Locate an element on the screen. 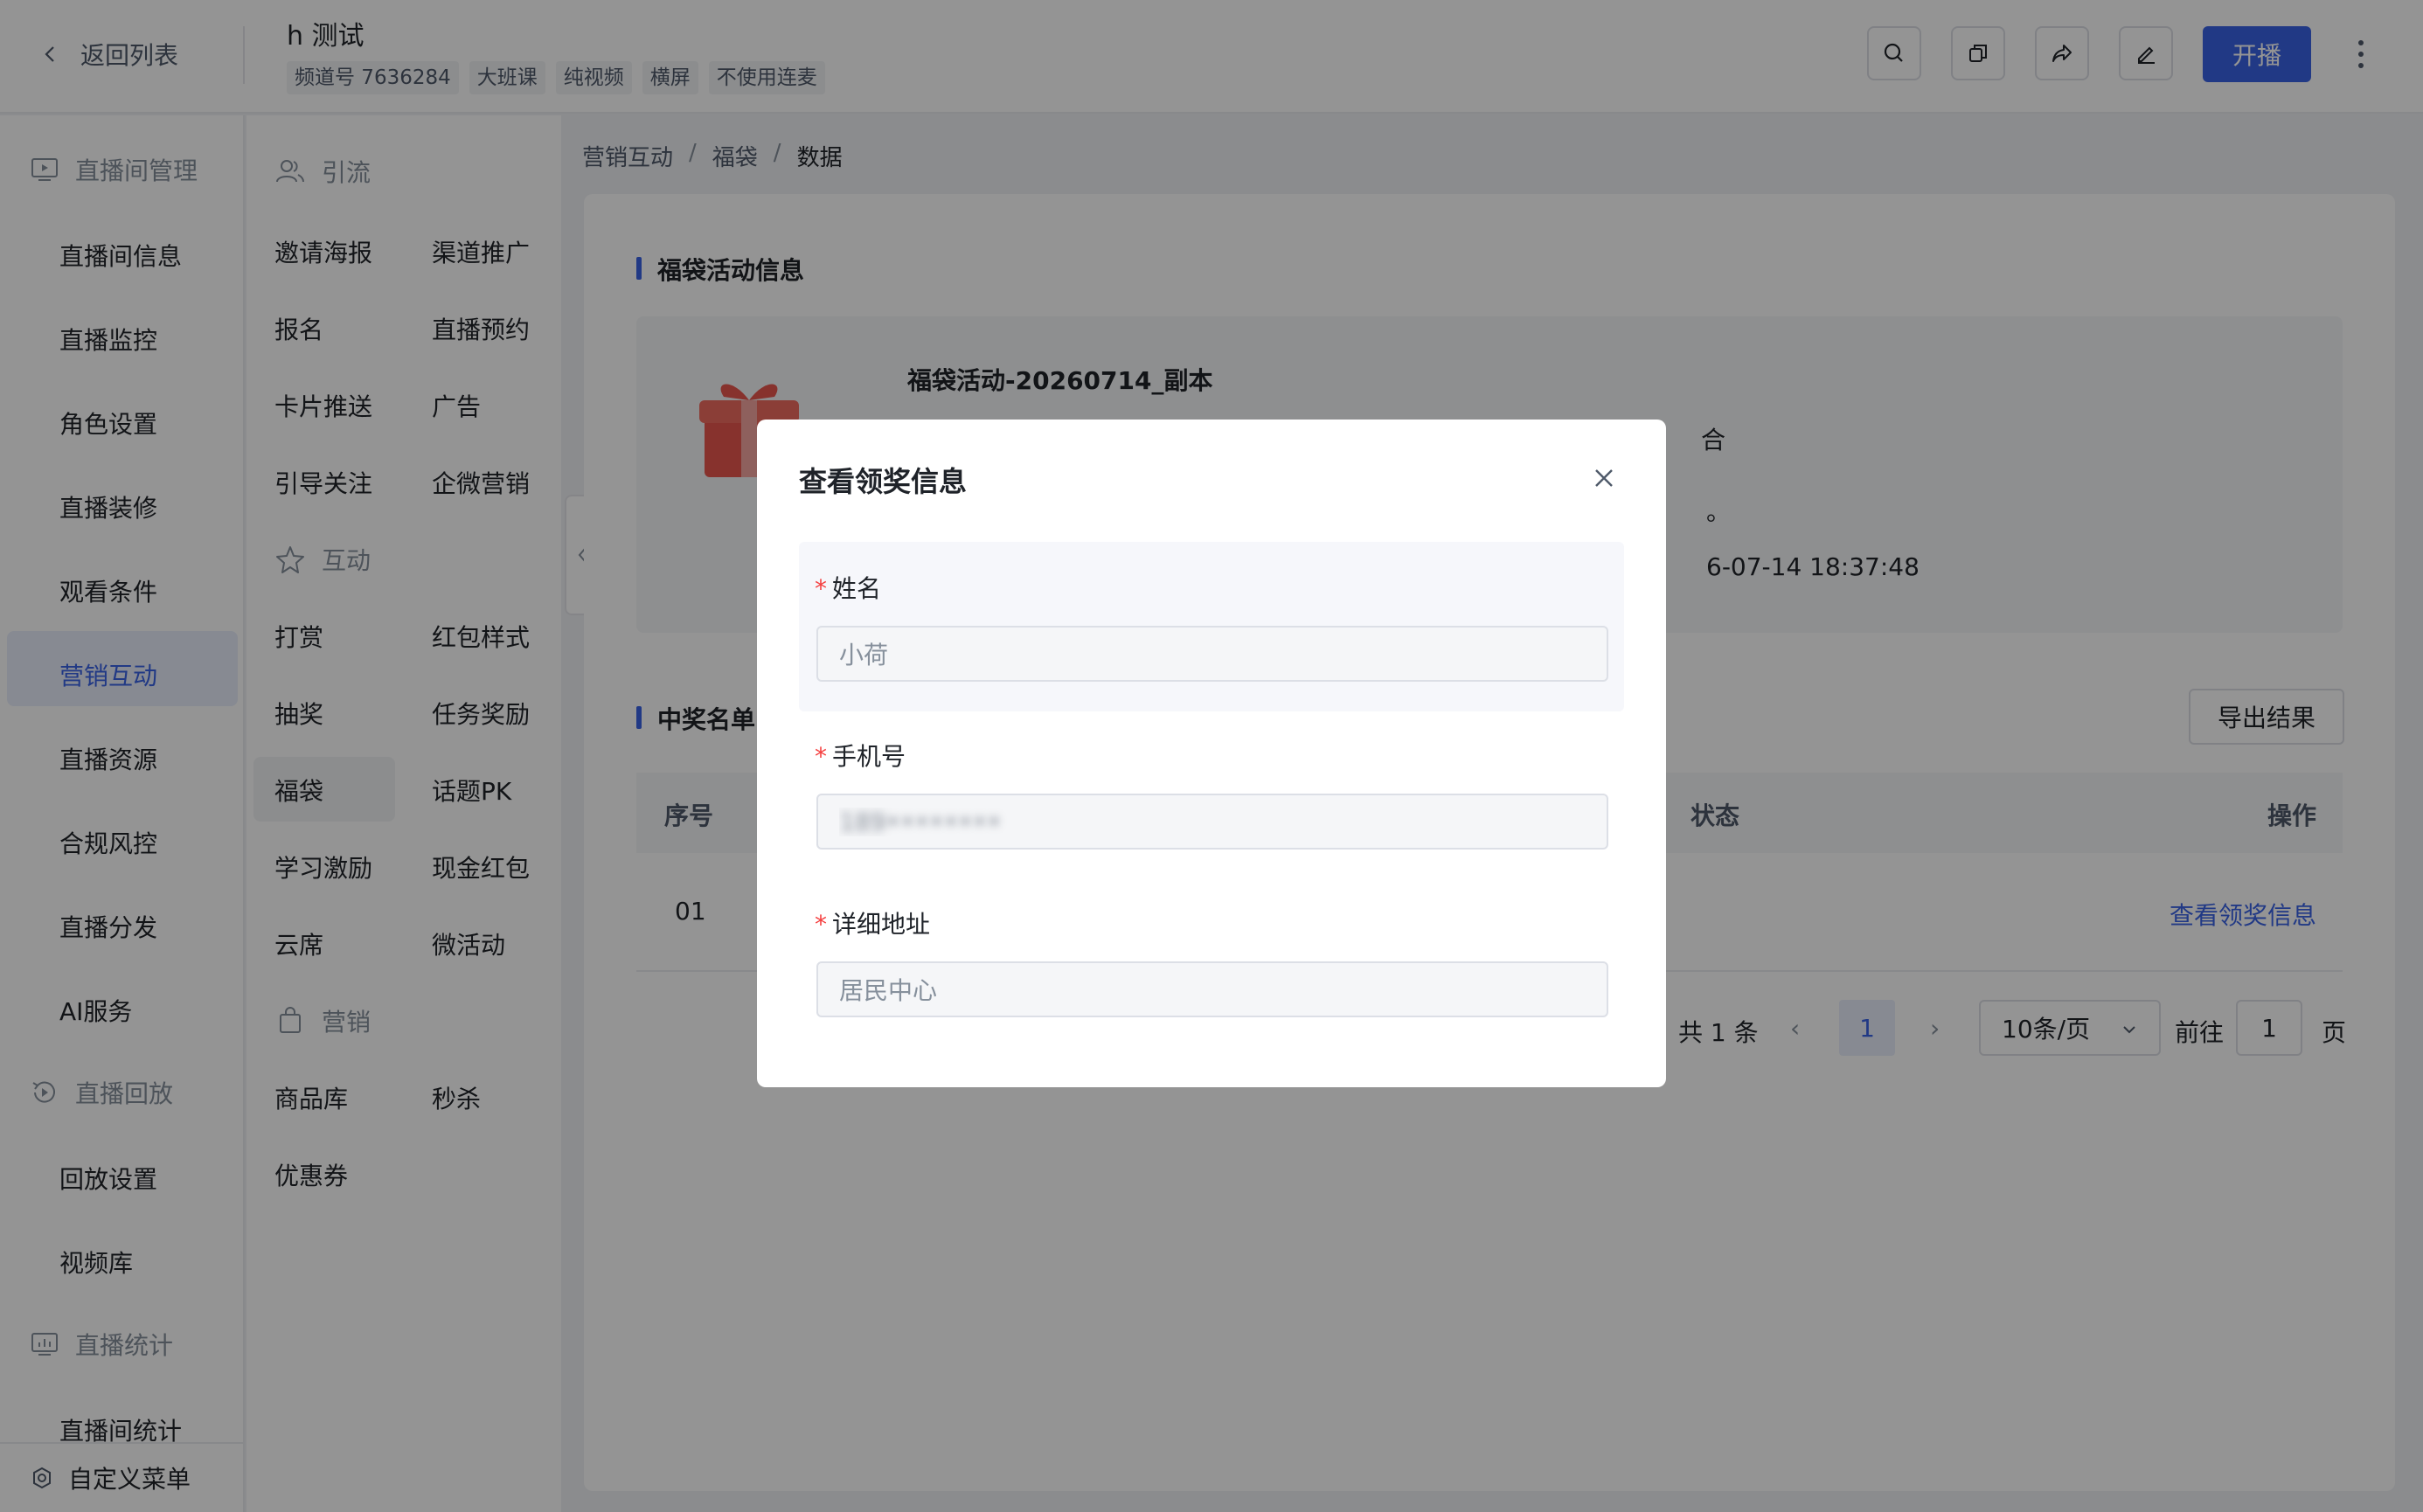 This screenshot has width=2423, height=1512. close-icon is located at coordinates (1604, 478).